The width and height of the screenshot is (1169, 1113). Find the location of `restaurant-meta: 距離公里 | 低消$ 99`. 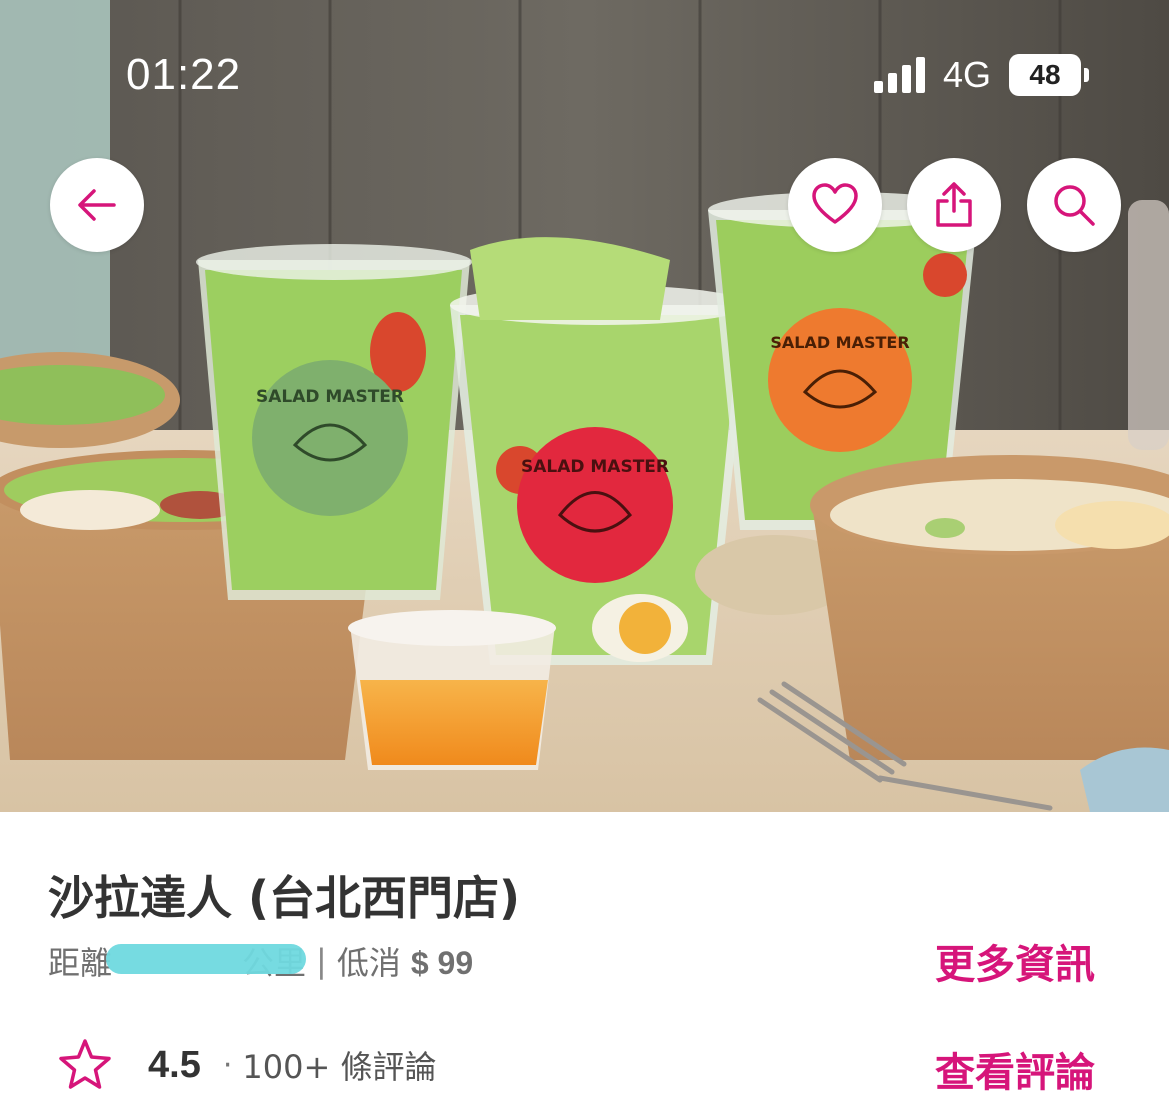

restaurant-meta: 距離公里 | 低消$ 99 is located at coordinates (260, 961).